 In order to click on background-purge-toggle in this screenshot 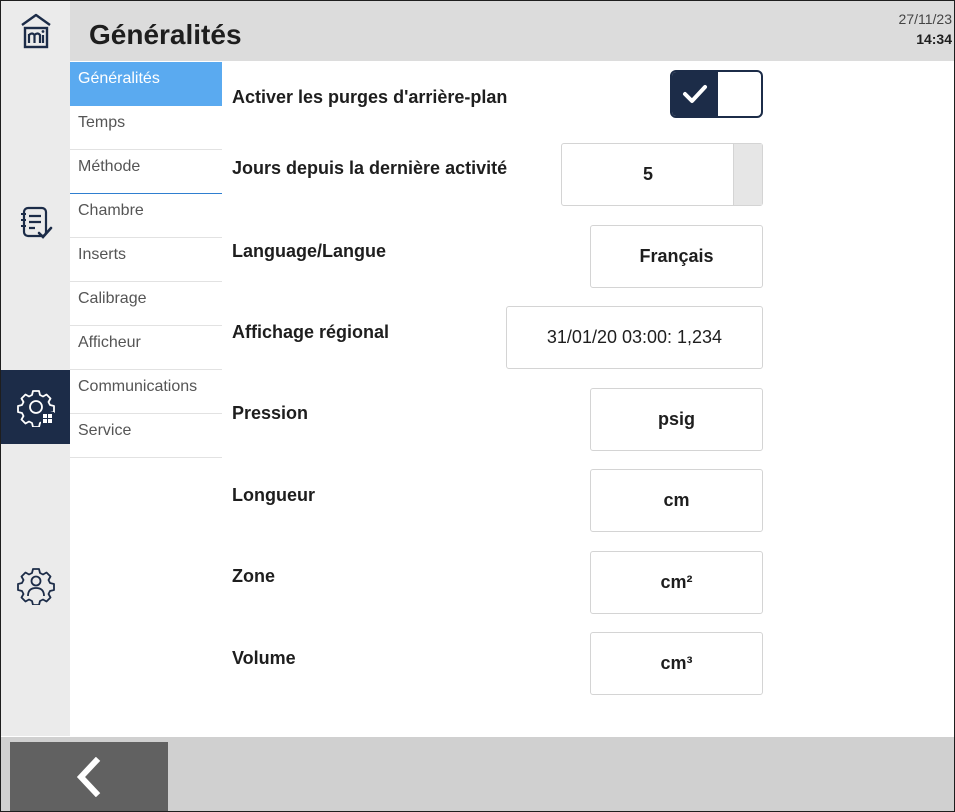, I will do `click(716, 94)`.